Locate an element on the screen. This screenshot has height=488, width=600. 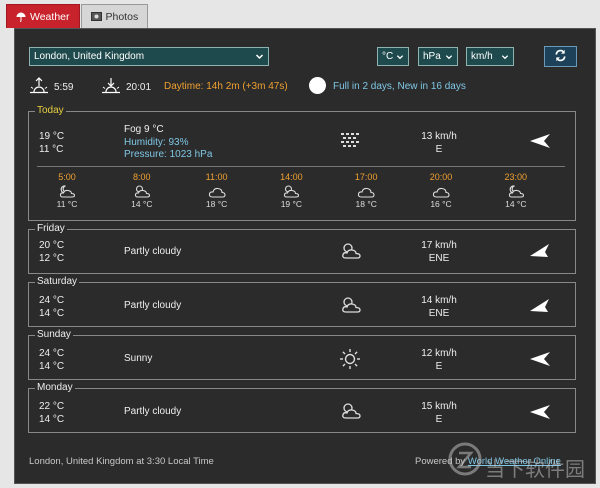
wind-speed: 12 km/h is located at coordinates (439, 353).